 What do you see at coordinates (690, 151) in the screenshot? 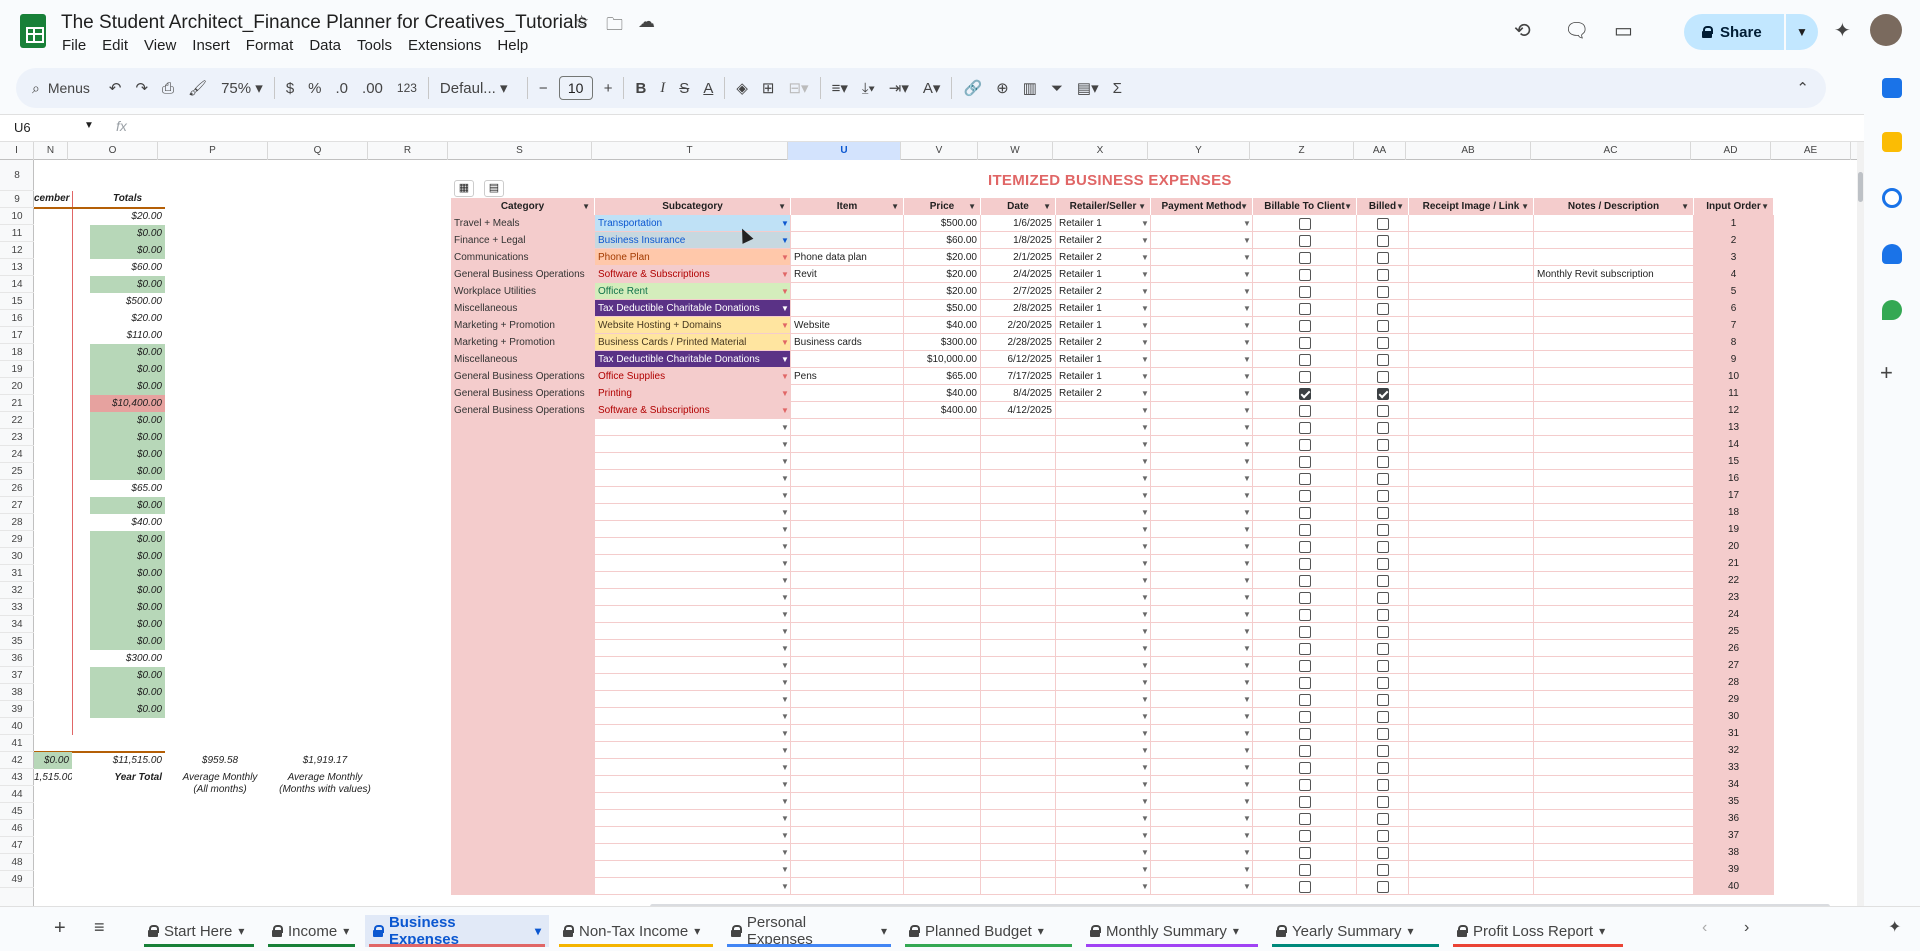
I see `column-header-t: T` at bounding box center [690, 151].